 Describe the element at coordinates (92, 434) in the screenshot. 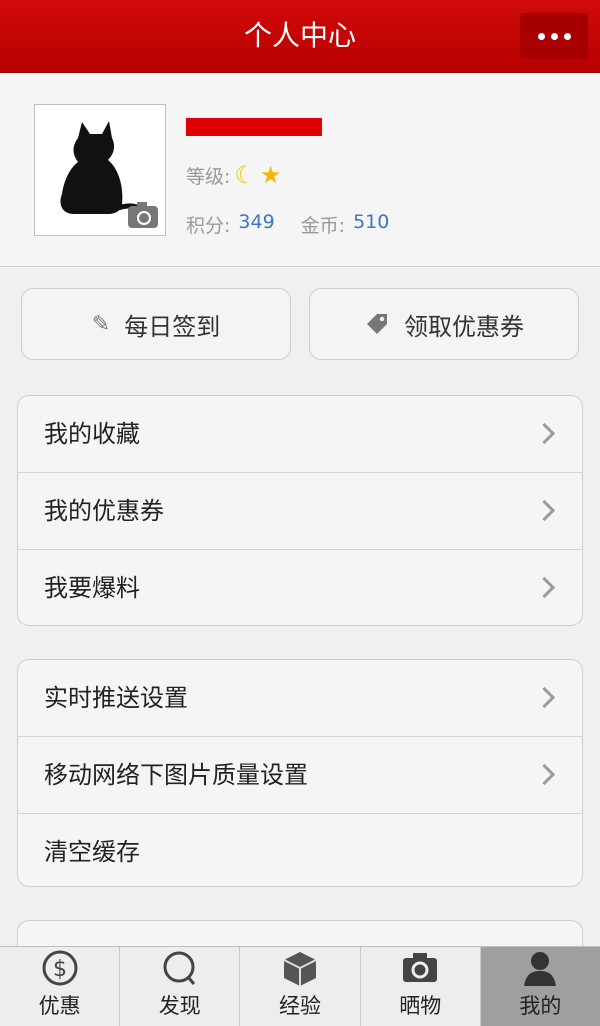

I see `menu-item-label: 我的收藏` at that location.